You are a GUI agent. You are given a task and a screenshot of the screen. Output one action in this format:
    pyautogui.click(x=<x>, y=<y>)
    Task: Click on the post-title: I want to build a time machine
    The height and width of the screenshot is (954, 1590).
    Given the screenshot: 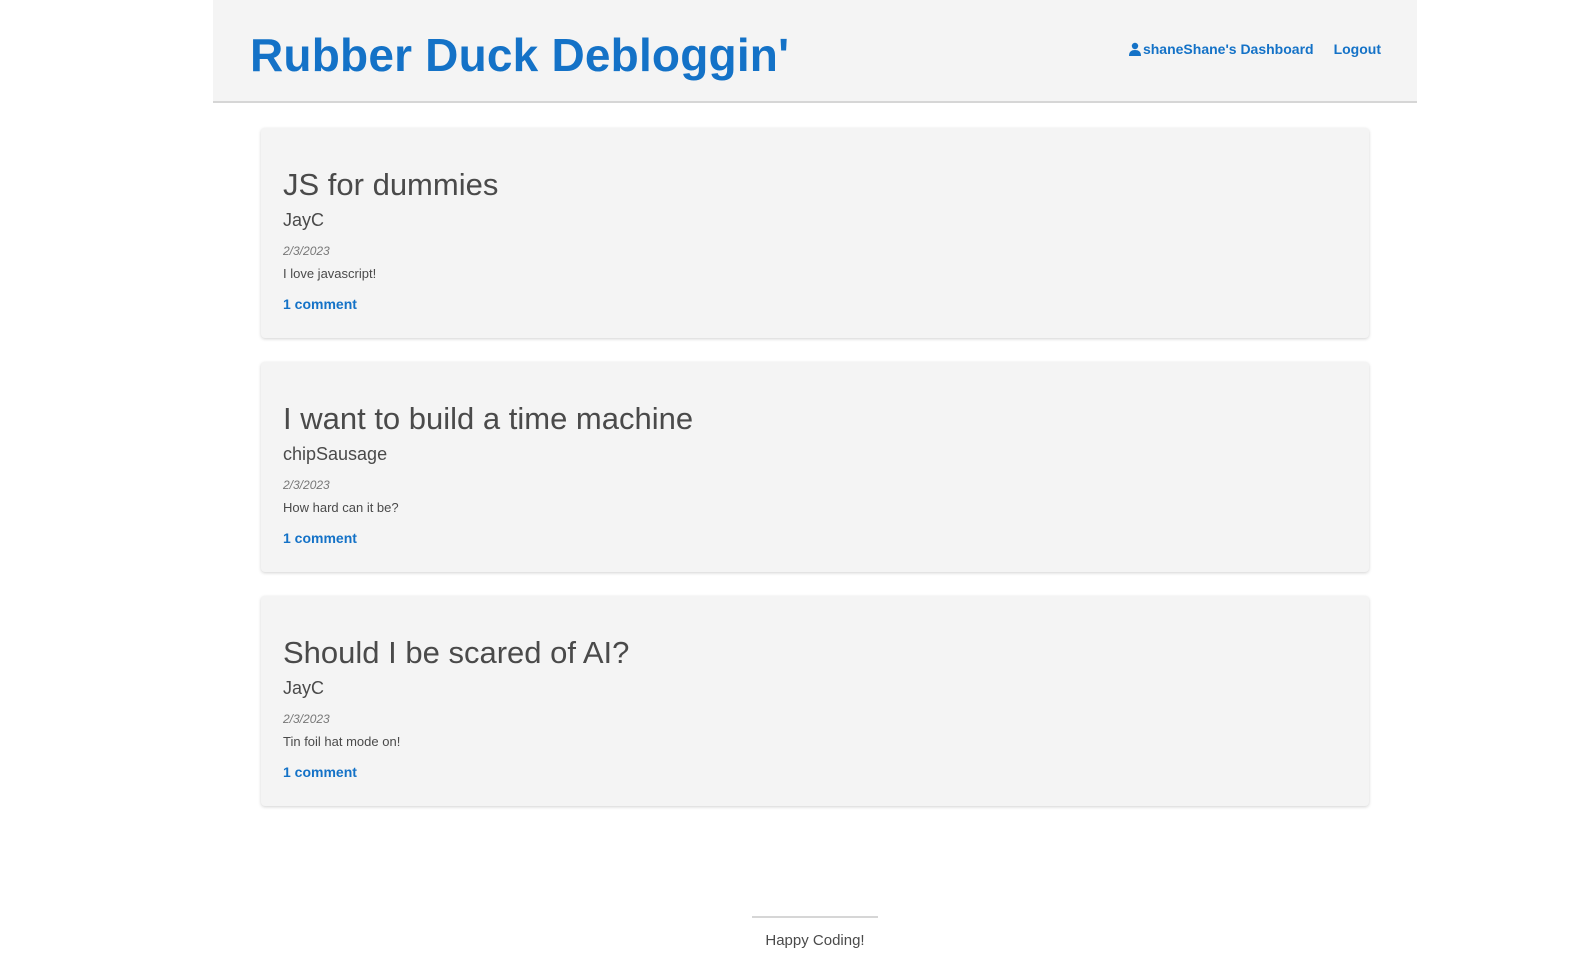 What is the action you would take?
    pyautogui.click(x=488, y=418)
    